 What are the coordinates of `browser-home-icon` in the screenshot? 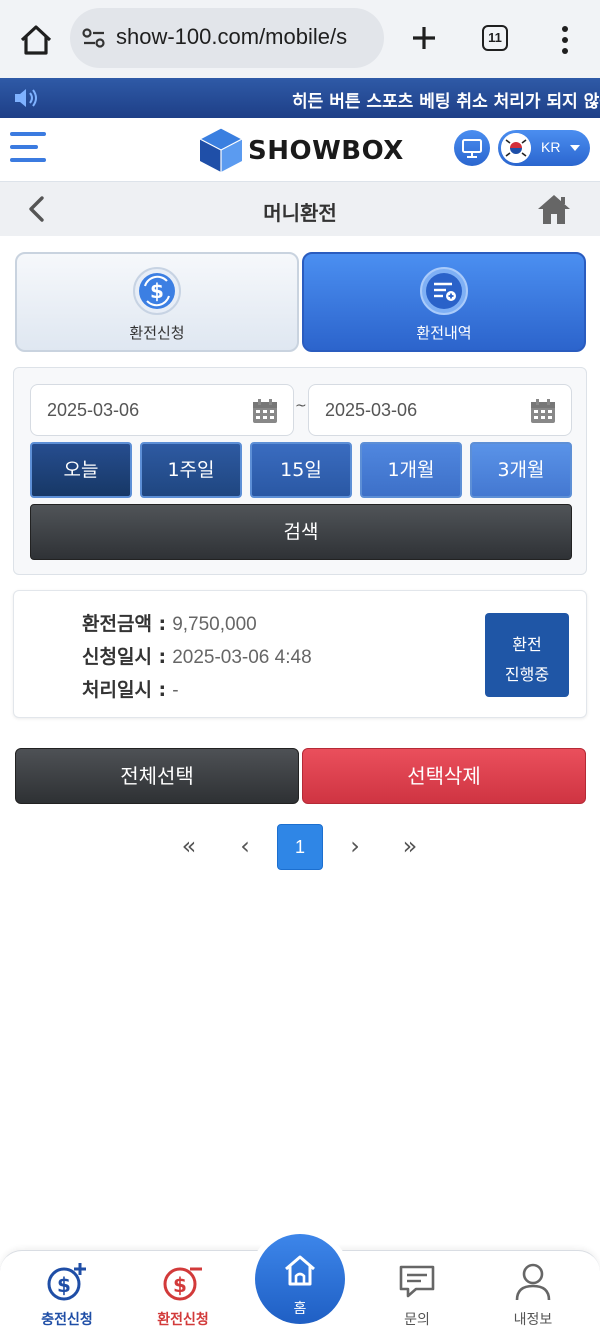 It's located at (36, 40).